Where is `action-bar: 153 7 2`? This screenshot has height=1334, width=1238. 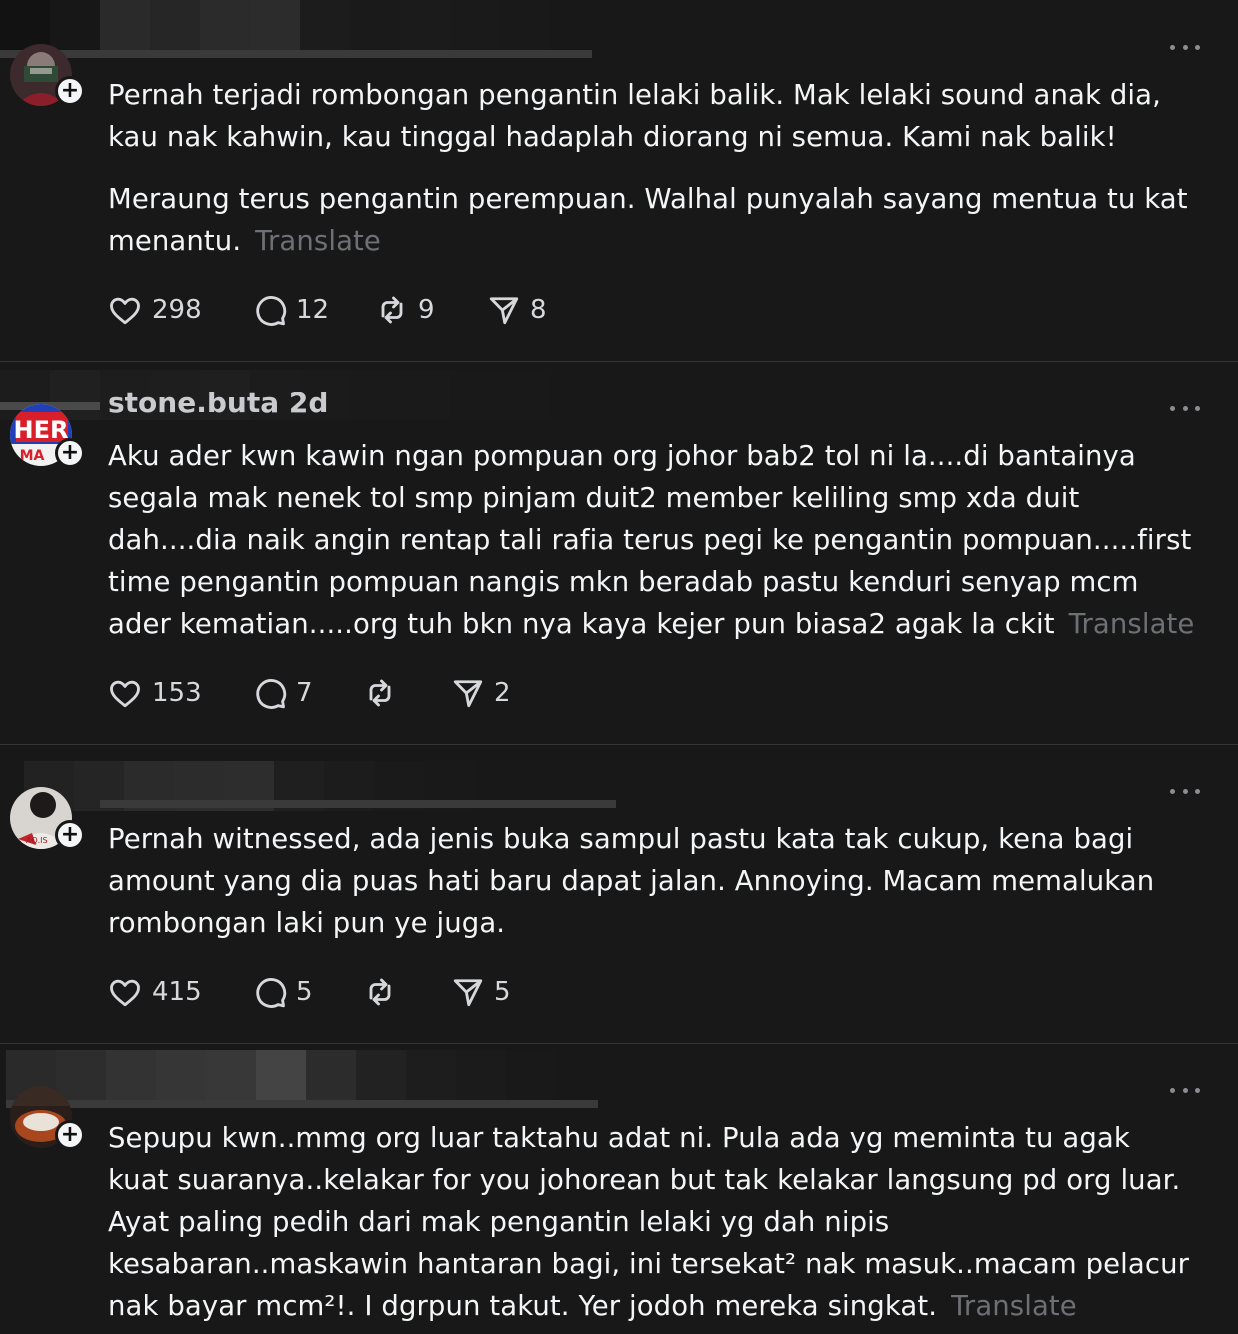 action-bar: 153 7 2 is located at coordinates (308, 693).